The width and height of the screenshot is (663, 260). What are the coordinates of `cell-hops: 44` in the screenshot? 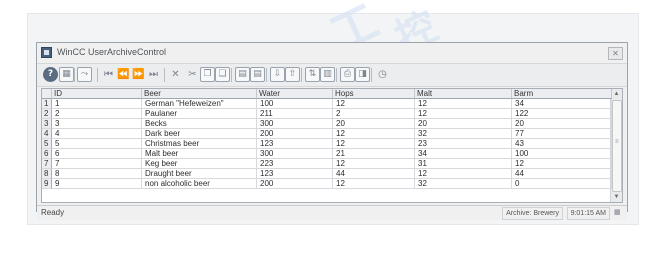 It's located at (374, 174).